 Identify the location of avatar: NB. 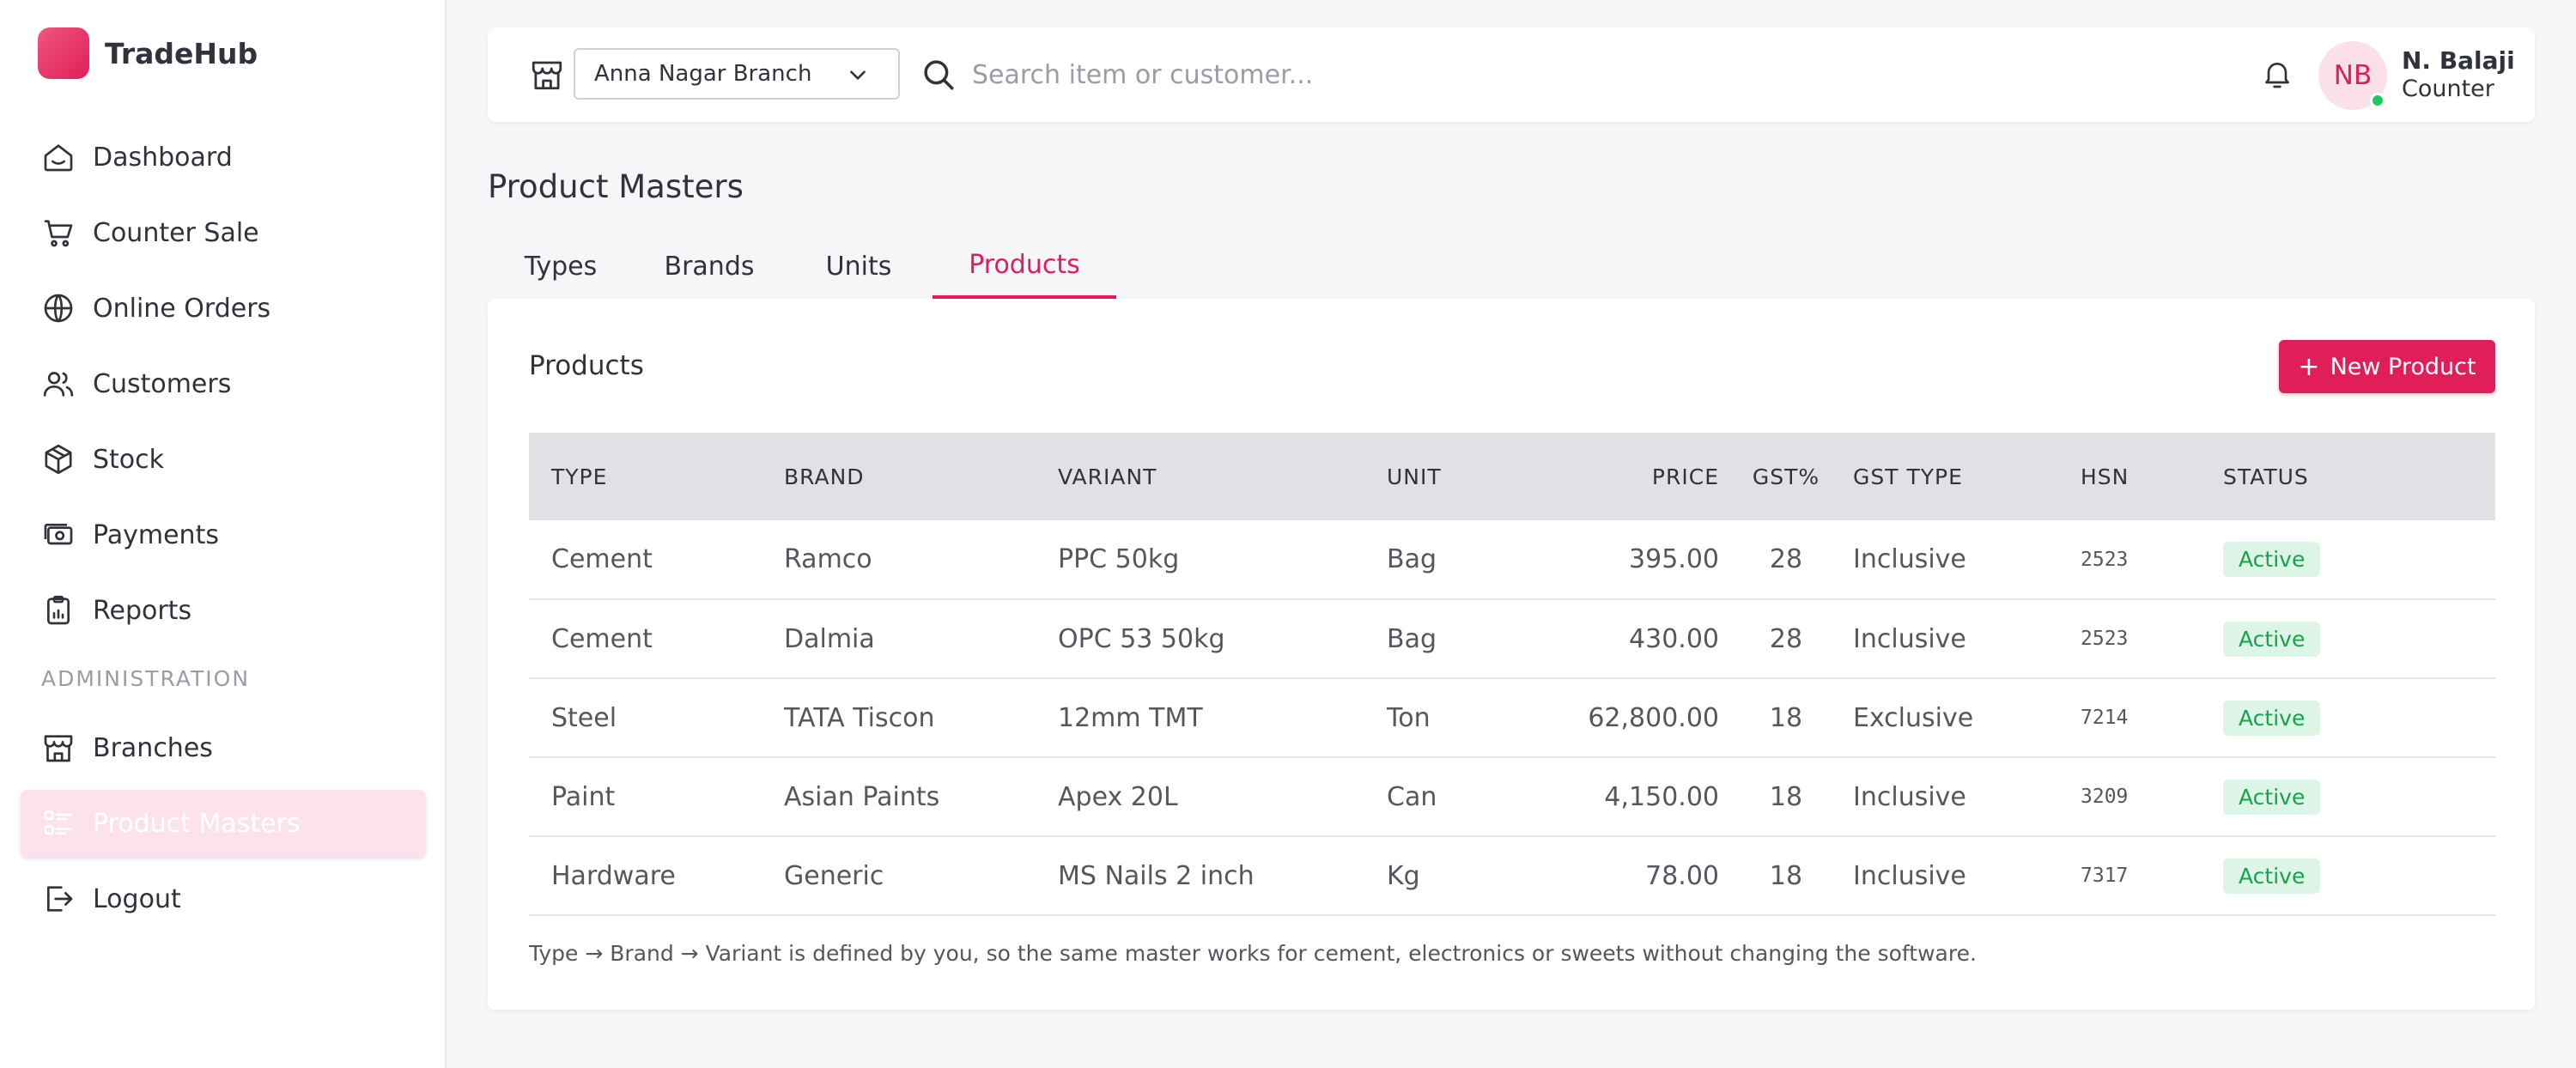
(2353, 75).